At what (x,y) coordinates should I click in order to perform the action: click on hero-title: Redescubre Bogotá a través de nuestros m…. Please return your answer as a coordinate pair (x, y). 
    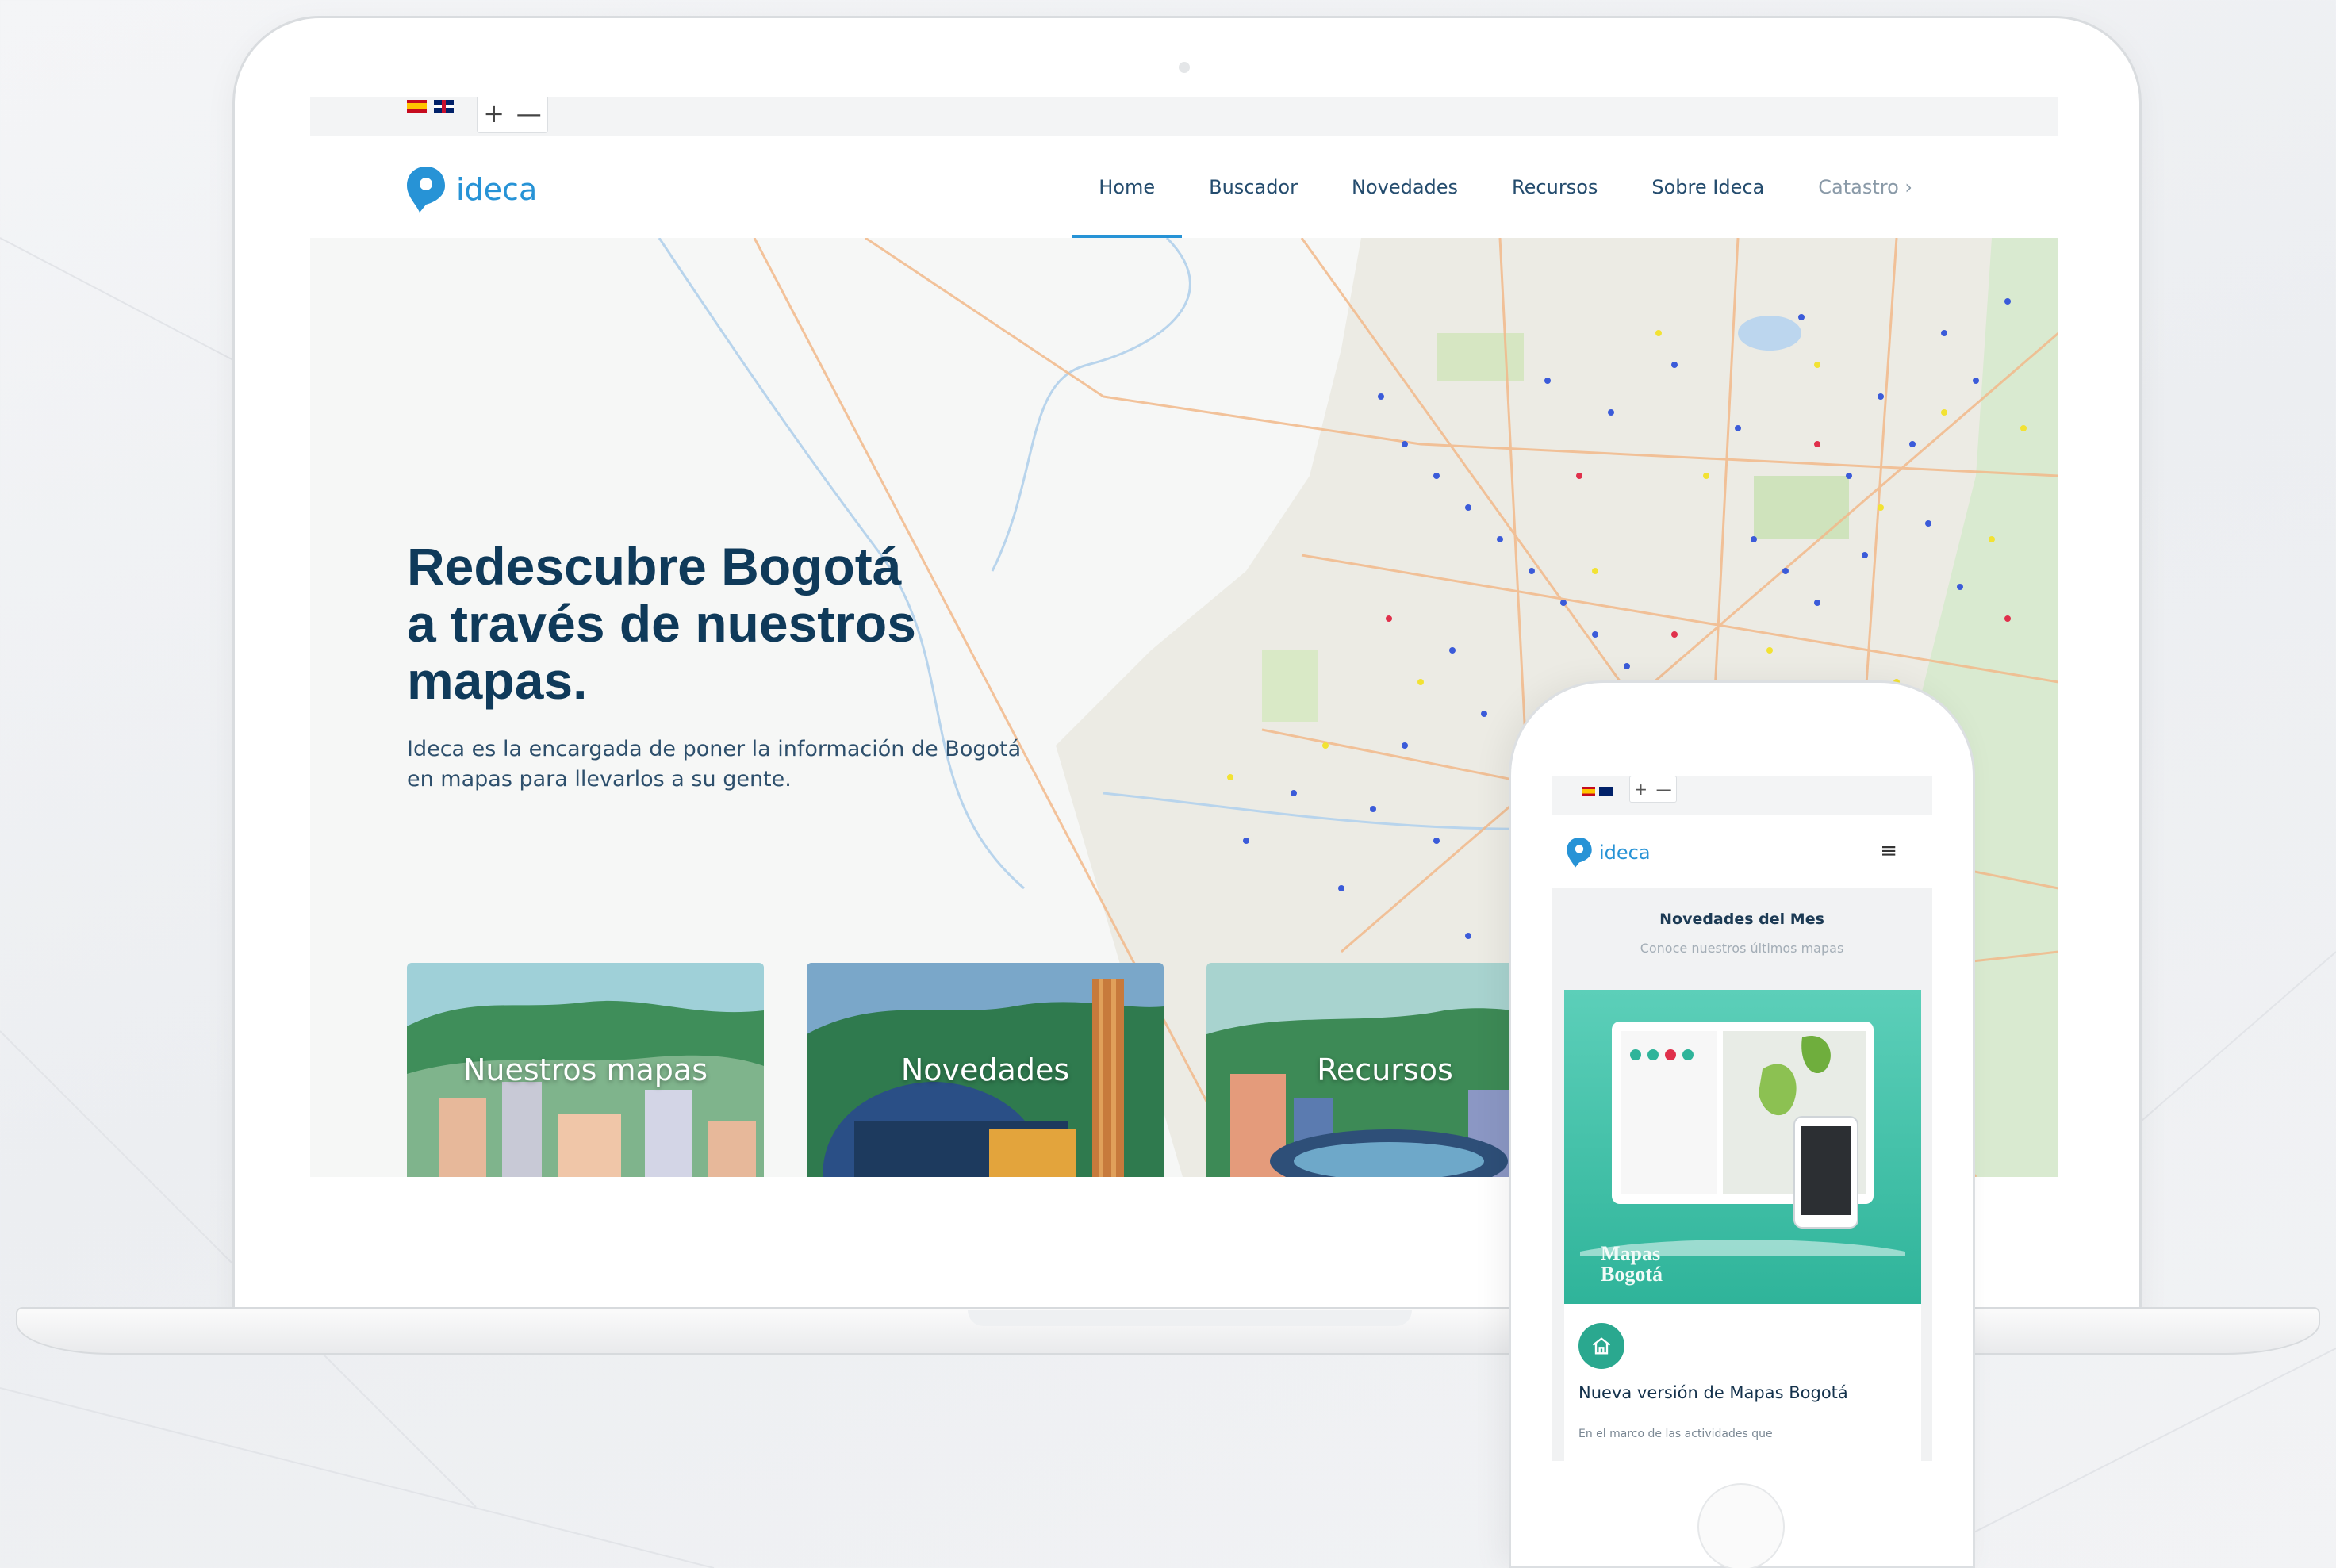
    Looking at the image, I should click on (661, 623).